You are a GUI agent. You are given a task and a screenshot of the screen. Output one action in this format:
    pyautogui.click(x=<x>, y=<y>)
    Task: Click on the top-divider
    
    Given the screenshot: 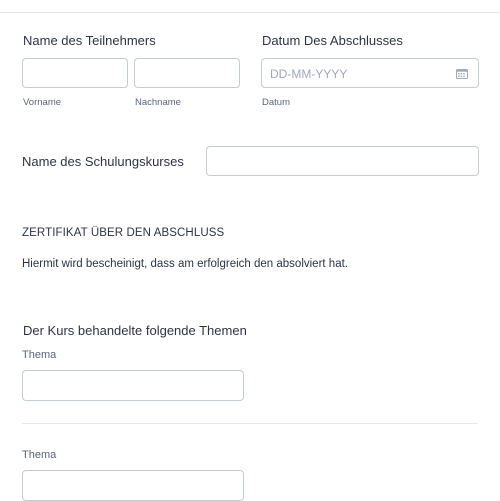 What is the action you would take?
    pyautogui.click(x=250, y=12)
    